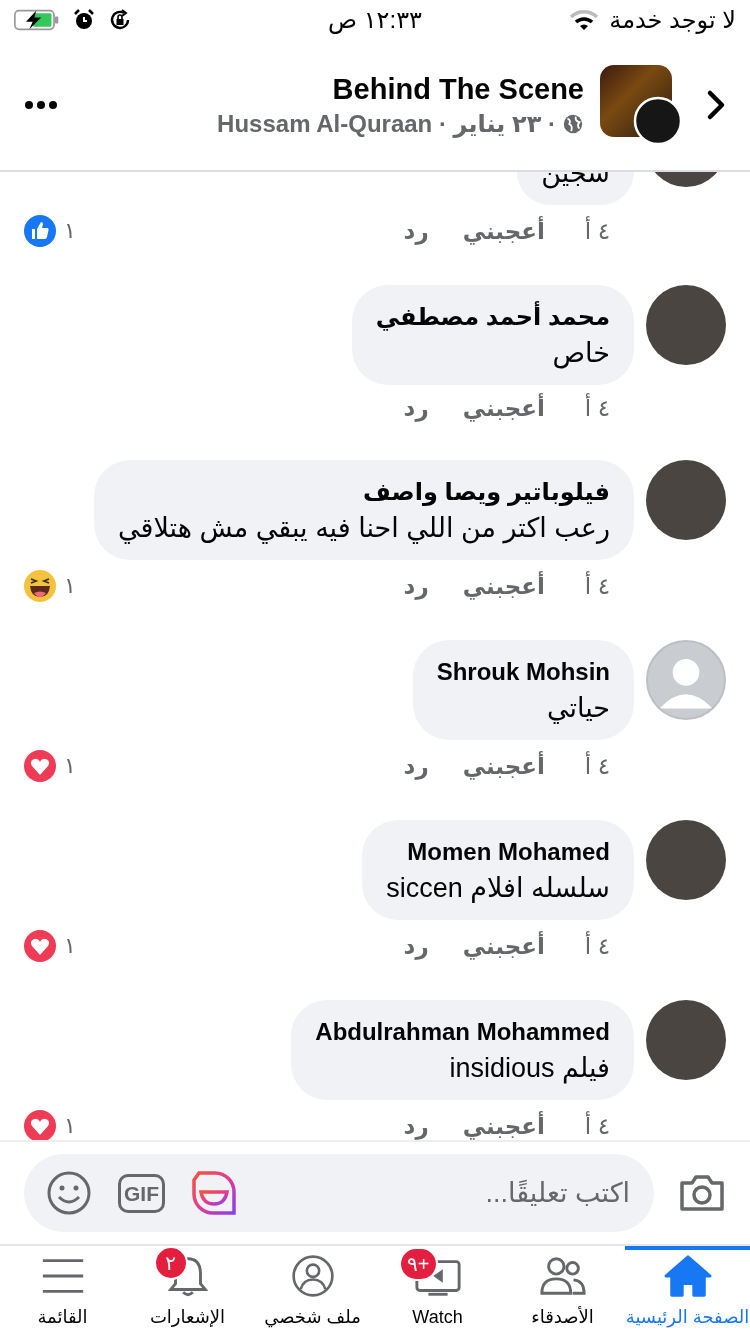 The image size is (750, 1334). What do you see at coordinates (498, 852) in the screenshot?
I see `commenter-name: Momen Mohamed` at bounding box center [498, 852].